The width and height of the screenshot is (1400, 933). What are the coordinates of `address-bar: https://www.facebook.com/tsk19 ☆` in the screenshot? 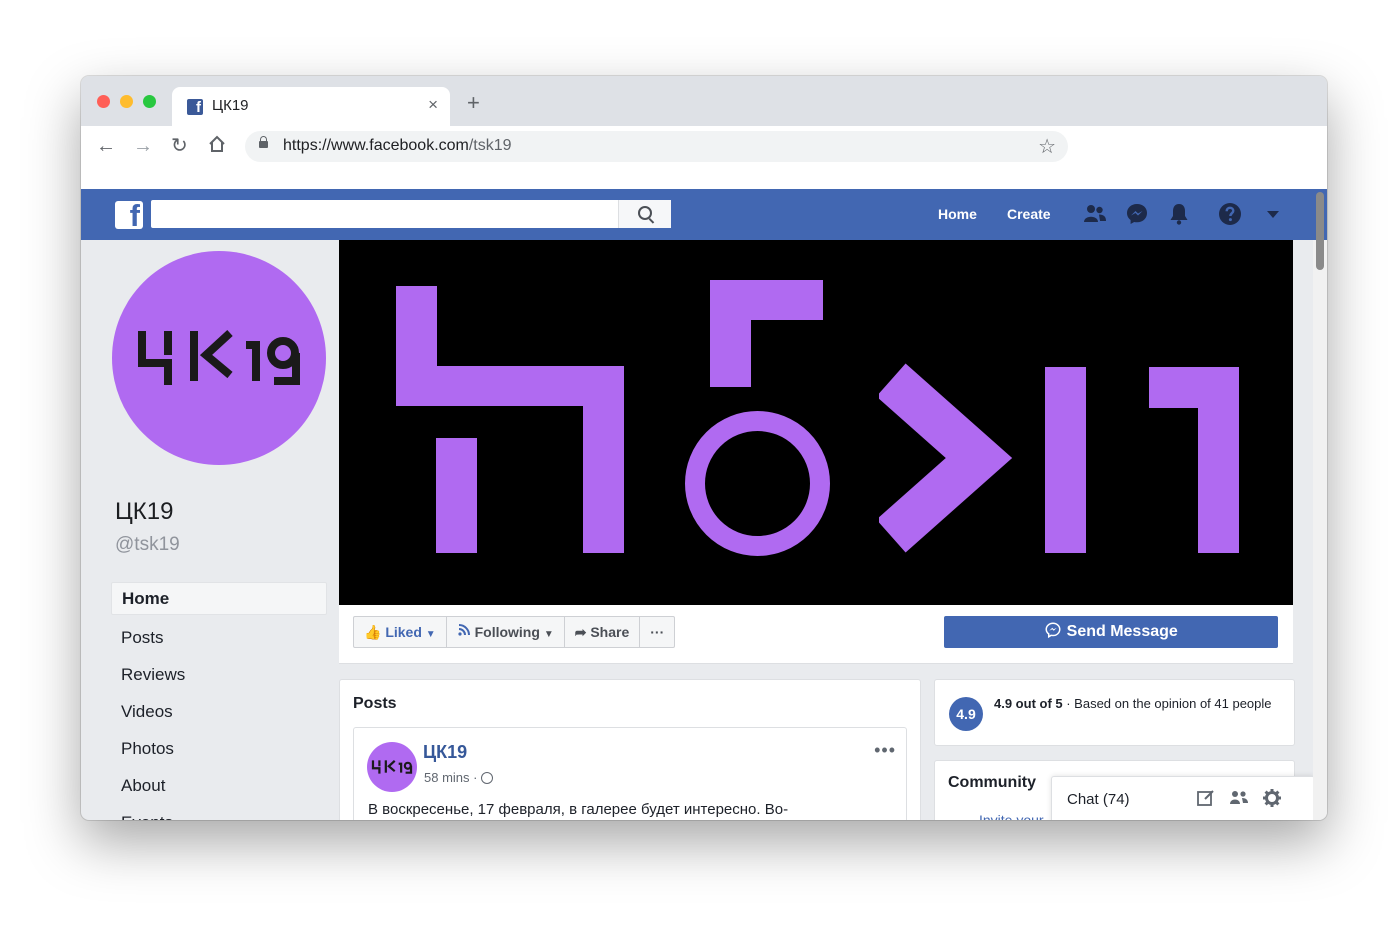 It's located at (656, 146).